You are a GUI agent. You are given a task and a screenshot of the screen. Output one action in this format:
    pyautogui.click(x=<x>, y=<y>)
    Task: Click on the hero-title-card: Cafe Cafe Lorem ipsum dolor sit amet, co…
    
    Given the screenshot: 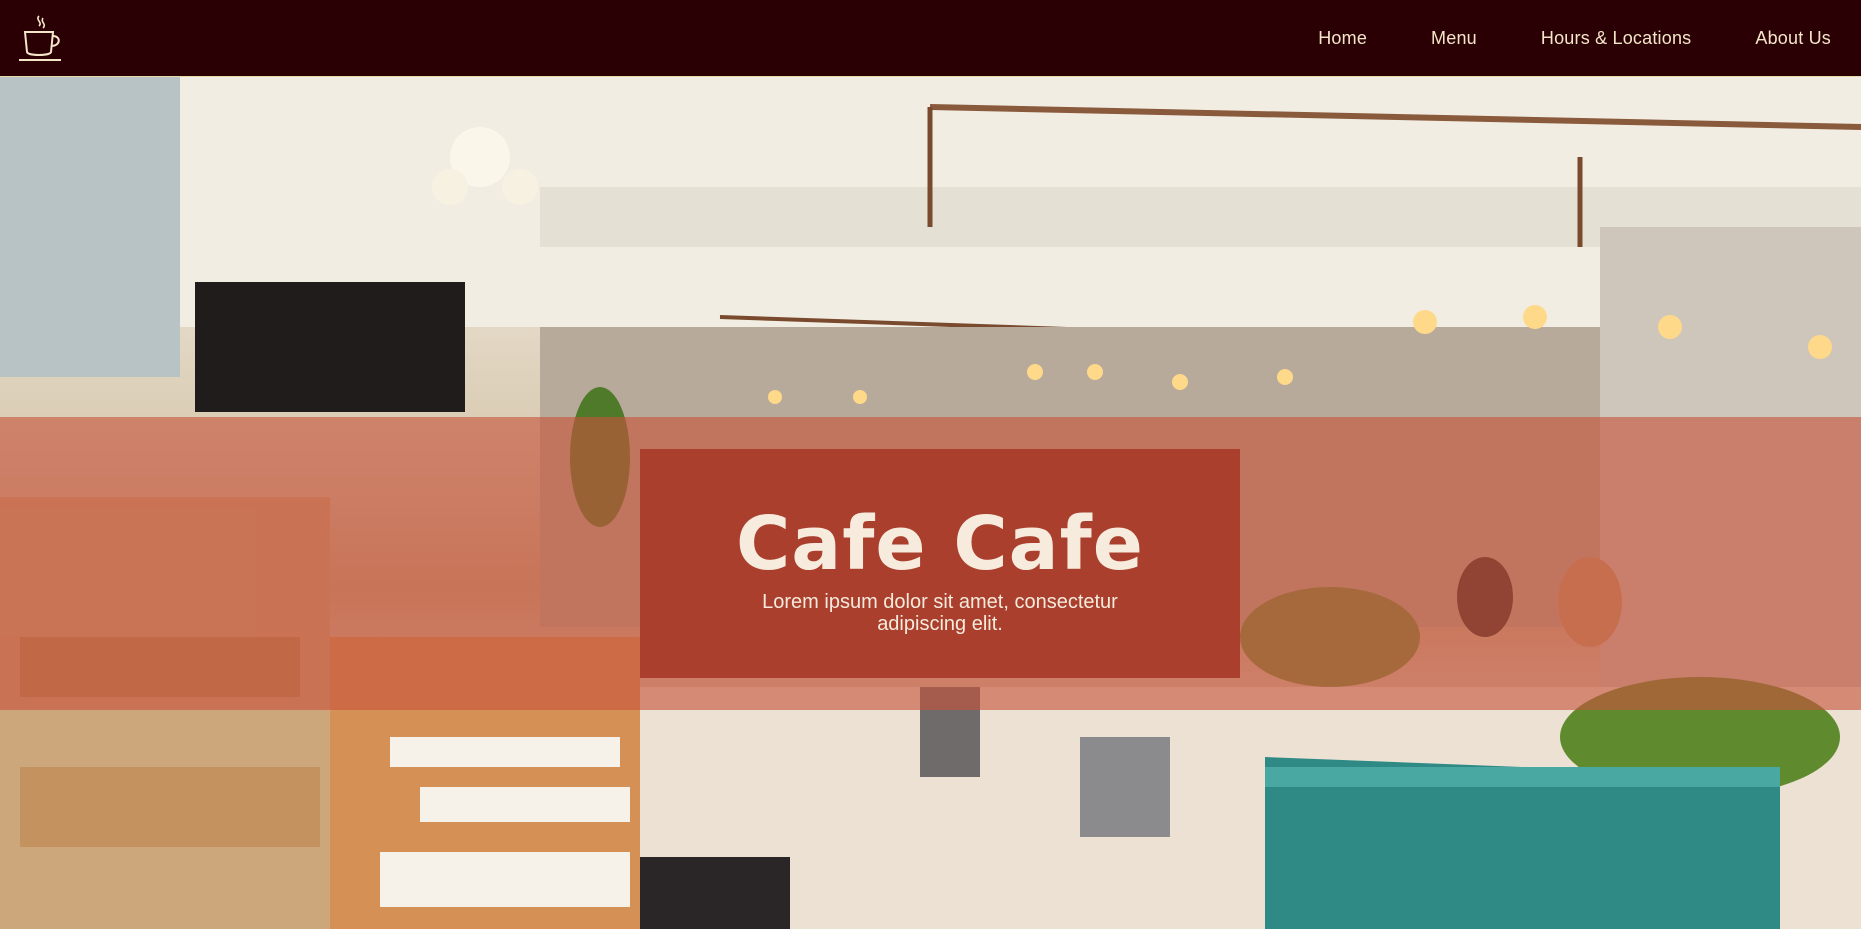 What is the action you would take?
    pyautogui.click(x=940, y=563)
    